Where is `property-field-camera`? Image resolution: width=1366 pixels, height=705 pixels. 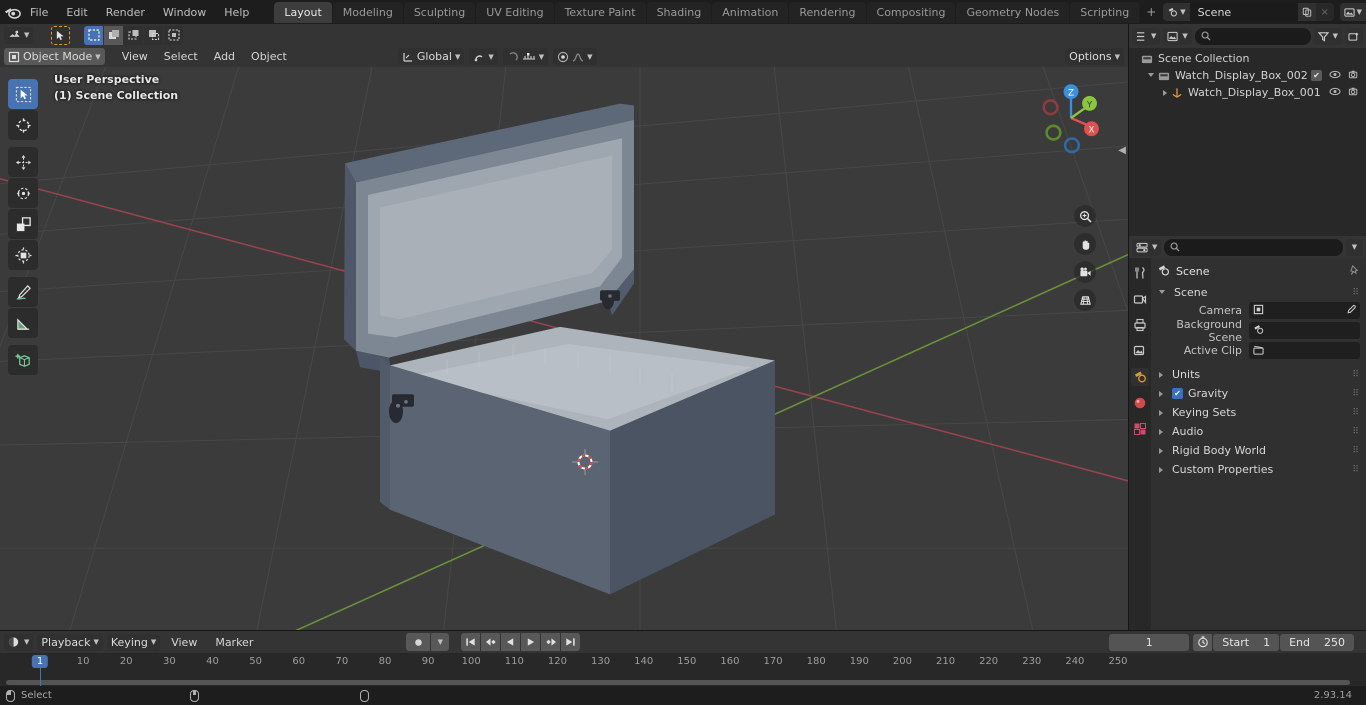 property-field-camera is located at coordinates (1304, 310).